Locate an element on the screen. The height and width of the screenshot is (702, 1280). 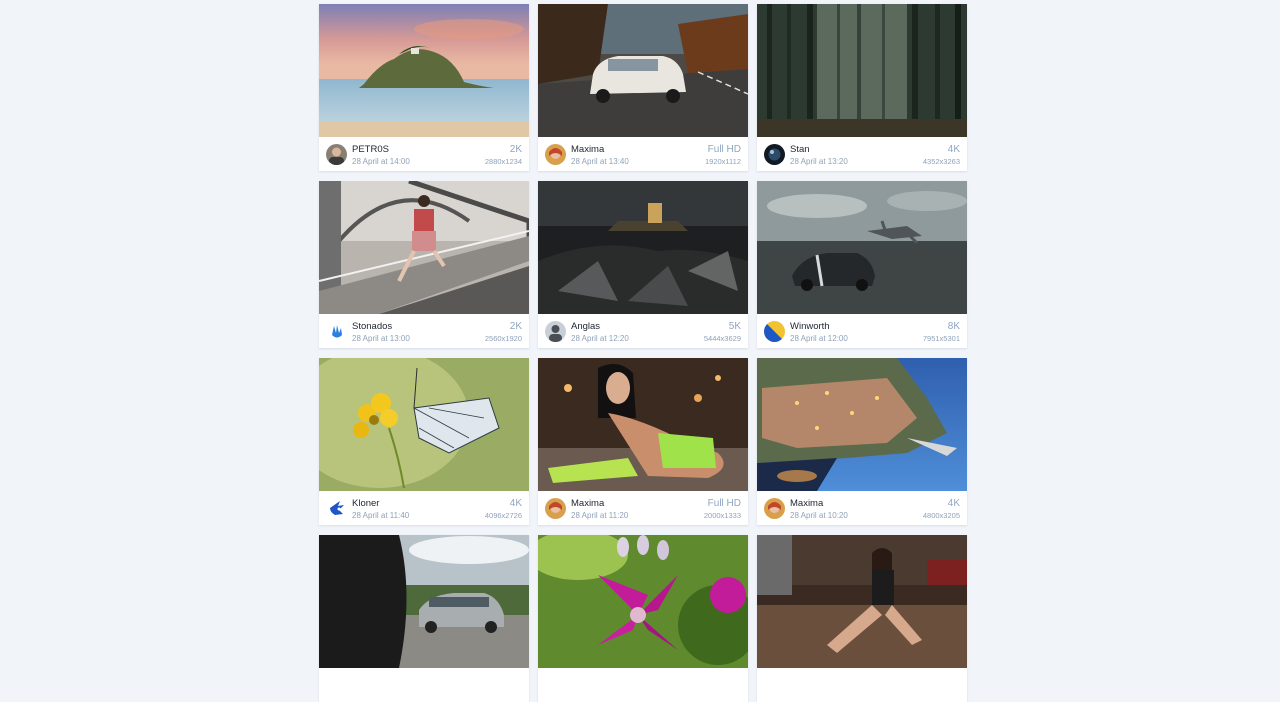
author-name: Kloner is located at coordinates (365, 503).